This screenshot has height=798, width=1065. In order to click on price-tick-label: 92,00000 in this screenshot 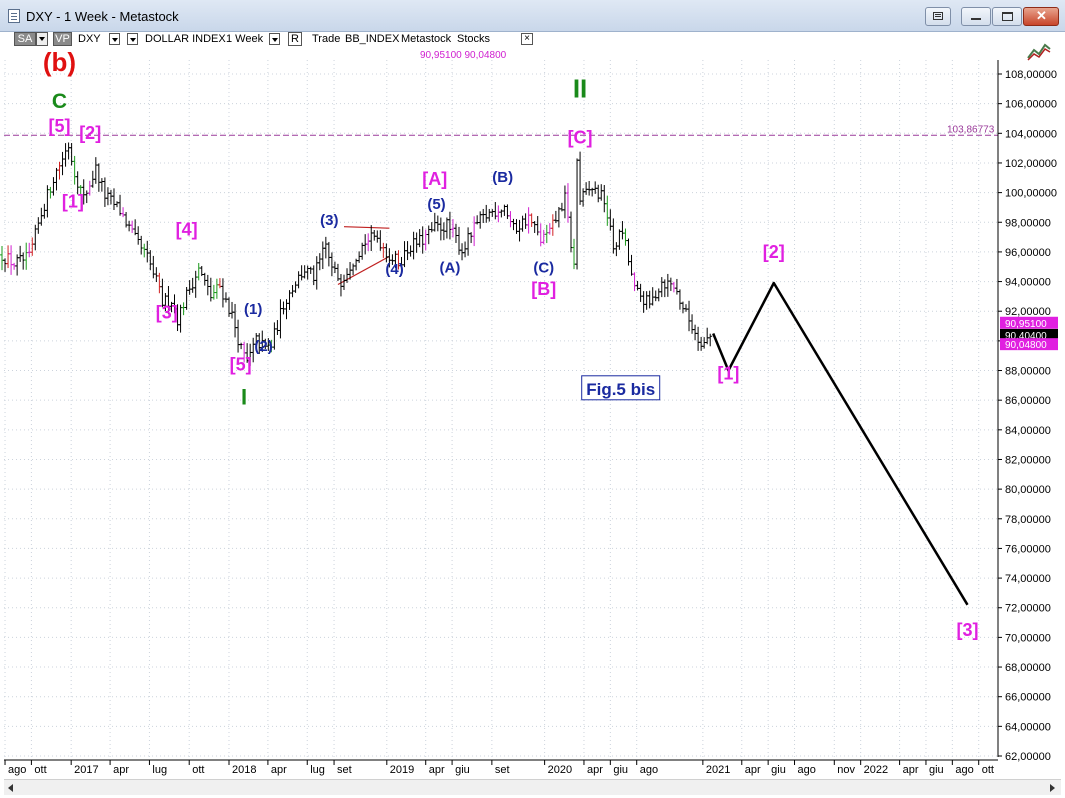, I will do `click(1028, 312)`.